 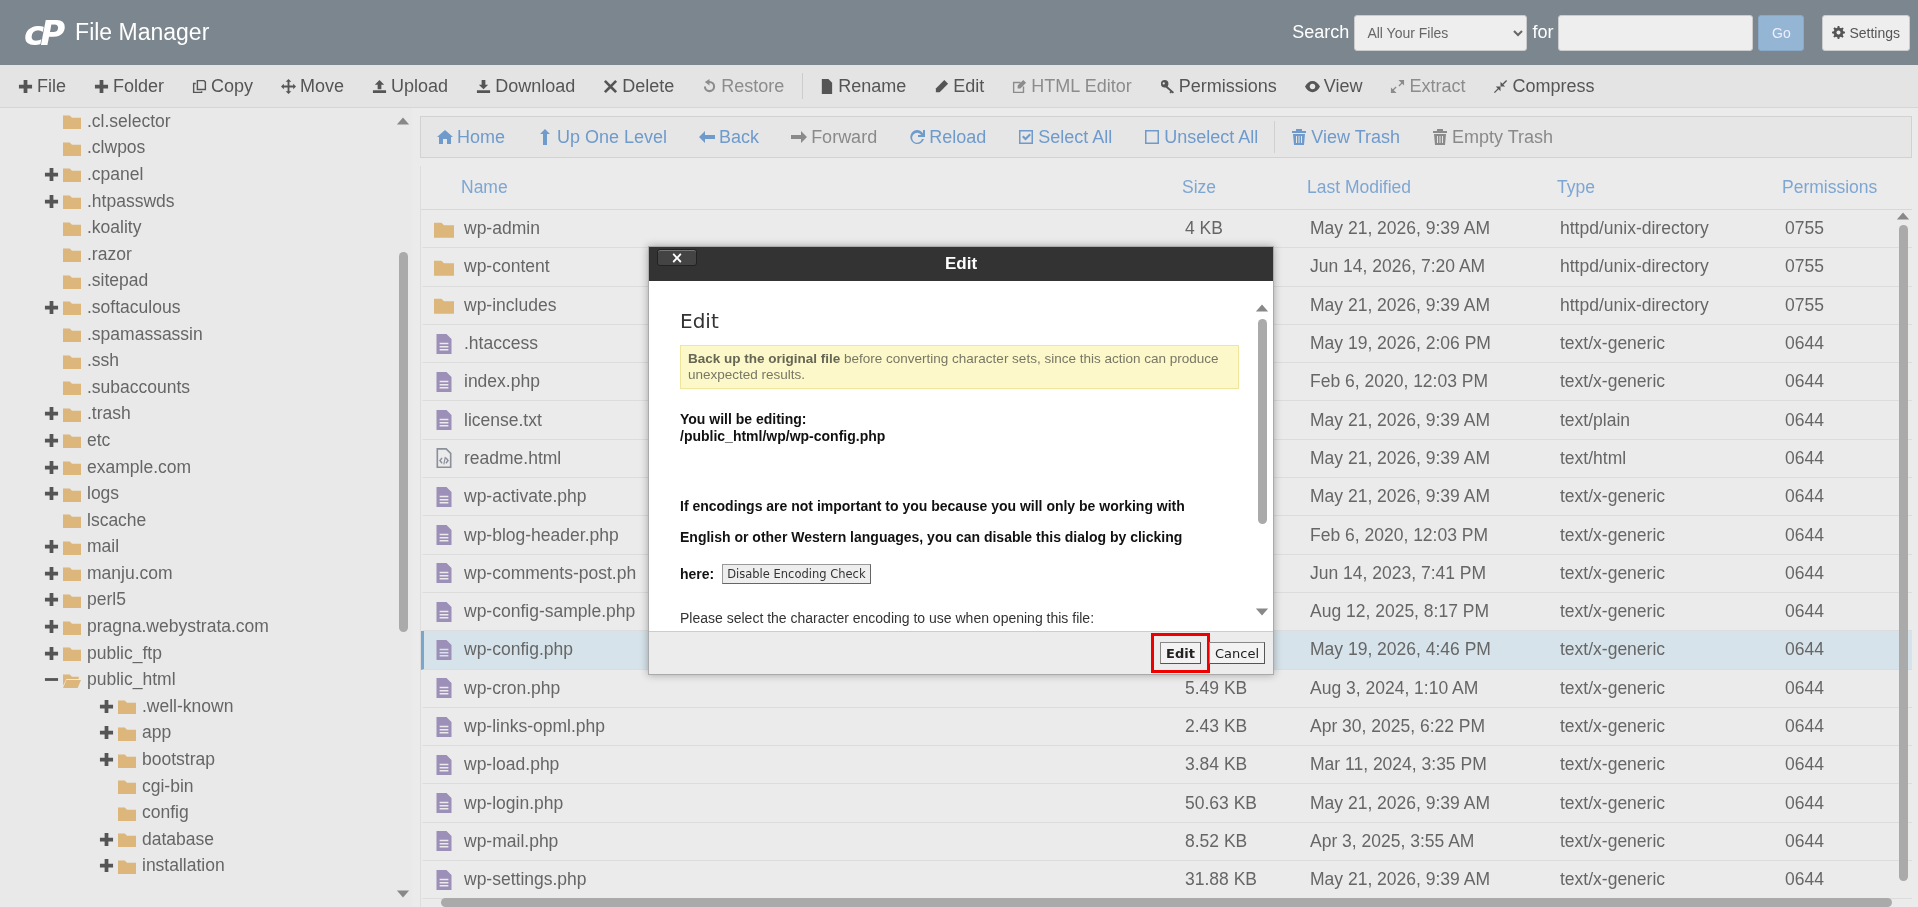 What do you see at coordinates (116, 148) in the screenshot?
I see `tree-item: .clwpos` at bounding box center [116, 148].